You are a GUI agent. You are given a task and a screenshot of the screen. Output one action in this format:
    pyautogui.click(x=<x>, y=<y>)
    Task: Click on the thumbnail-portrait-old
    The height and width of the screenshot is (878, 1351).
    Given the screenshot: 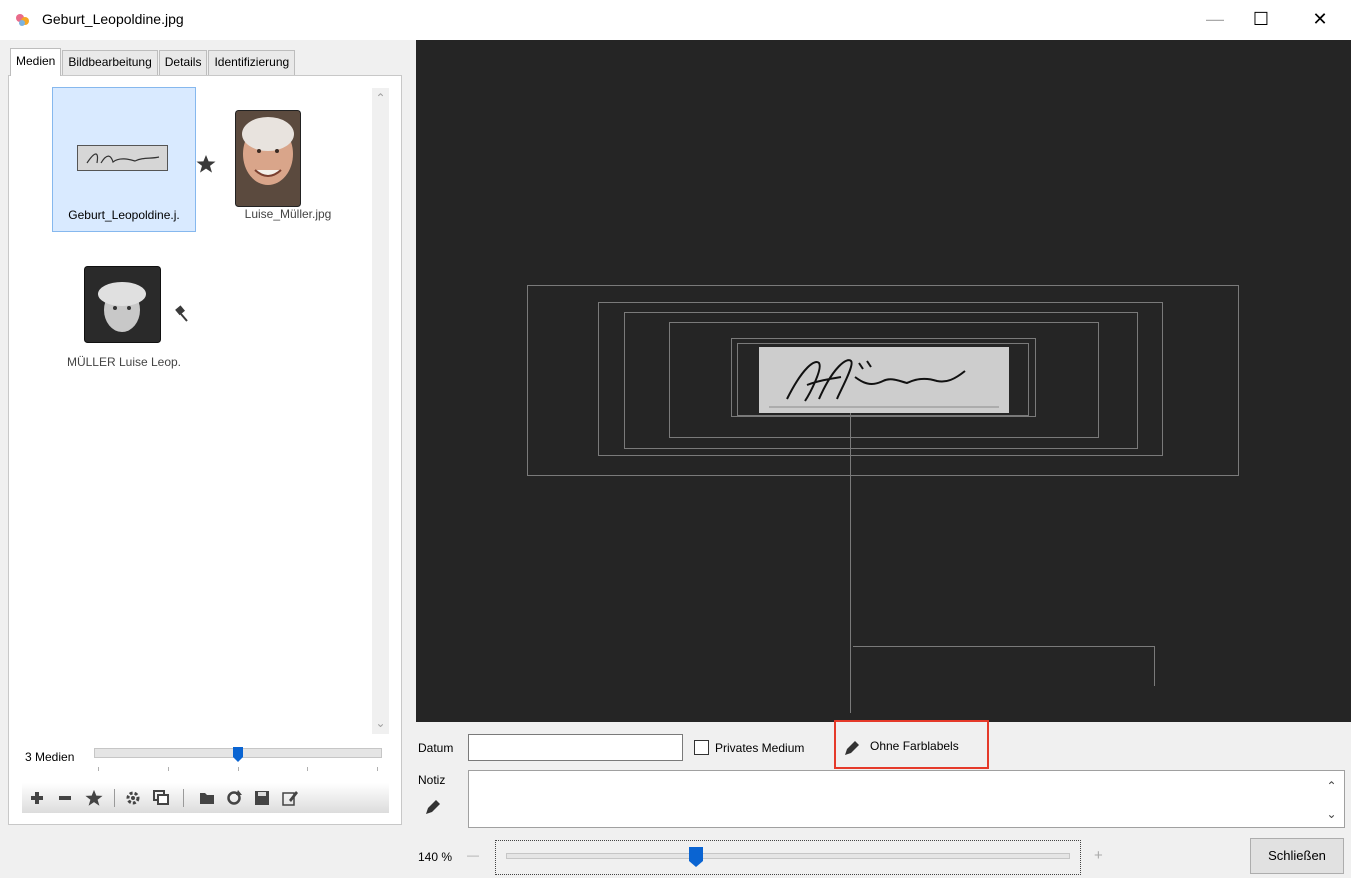 What is the action you would take?
    pyautogui.click(x=122, y=304)
    